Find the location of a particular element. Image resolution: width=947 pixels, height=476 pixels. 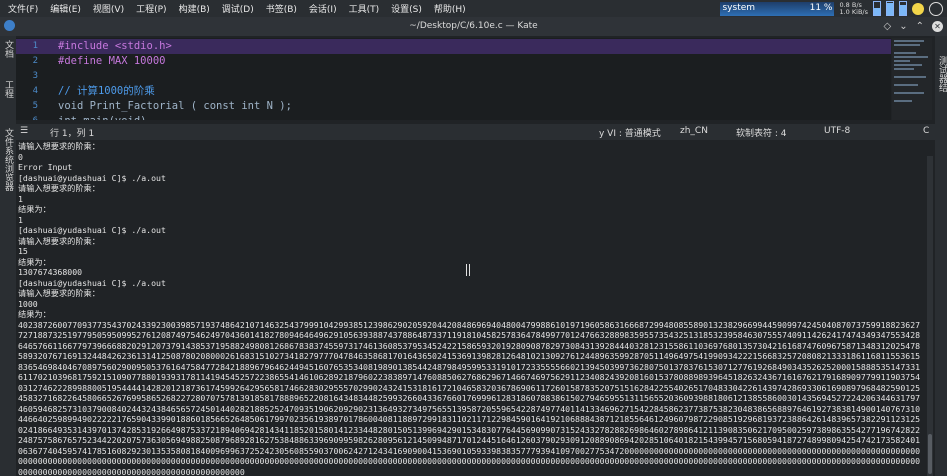

input-mode: y VI : 普通模式 is located at coordinates (630, 132).